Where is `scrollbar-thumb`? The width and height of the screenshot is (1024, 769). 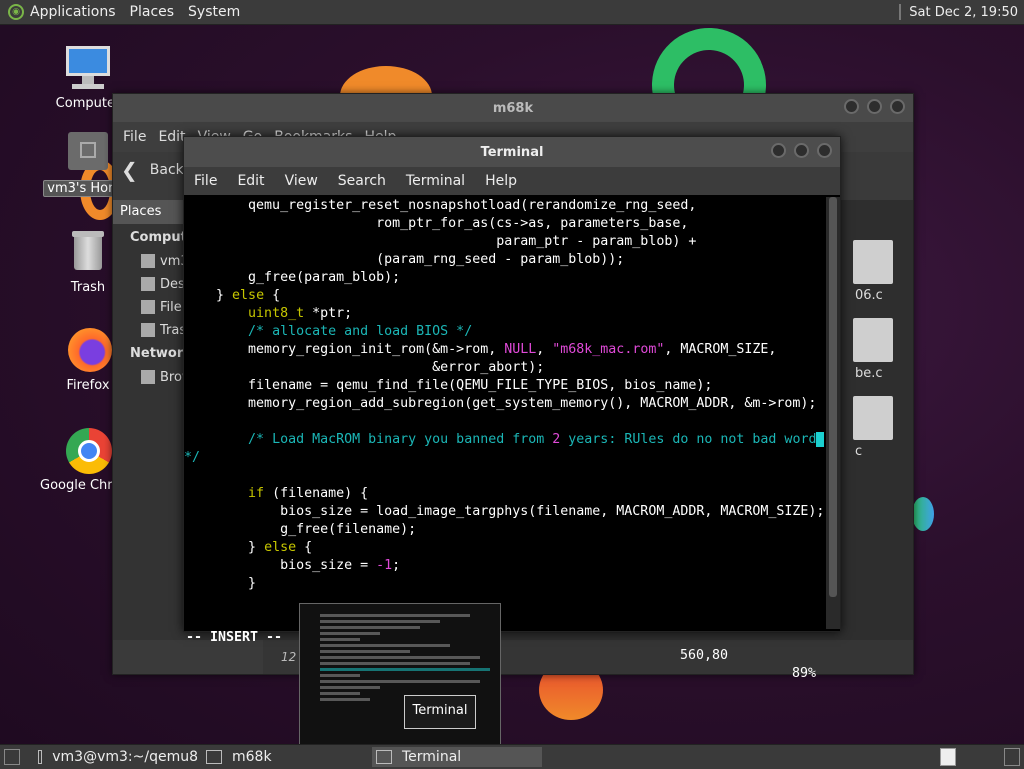
scrollbar-thumb is located at coordinates (833, 397).